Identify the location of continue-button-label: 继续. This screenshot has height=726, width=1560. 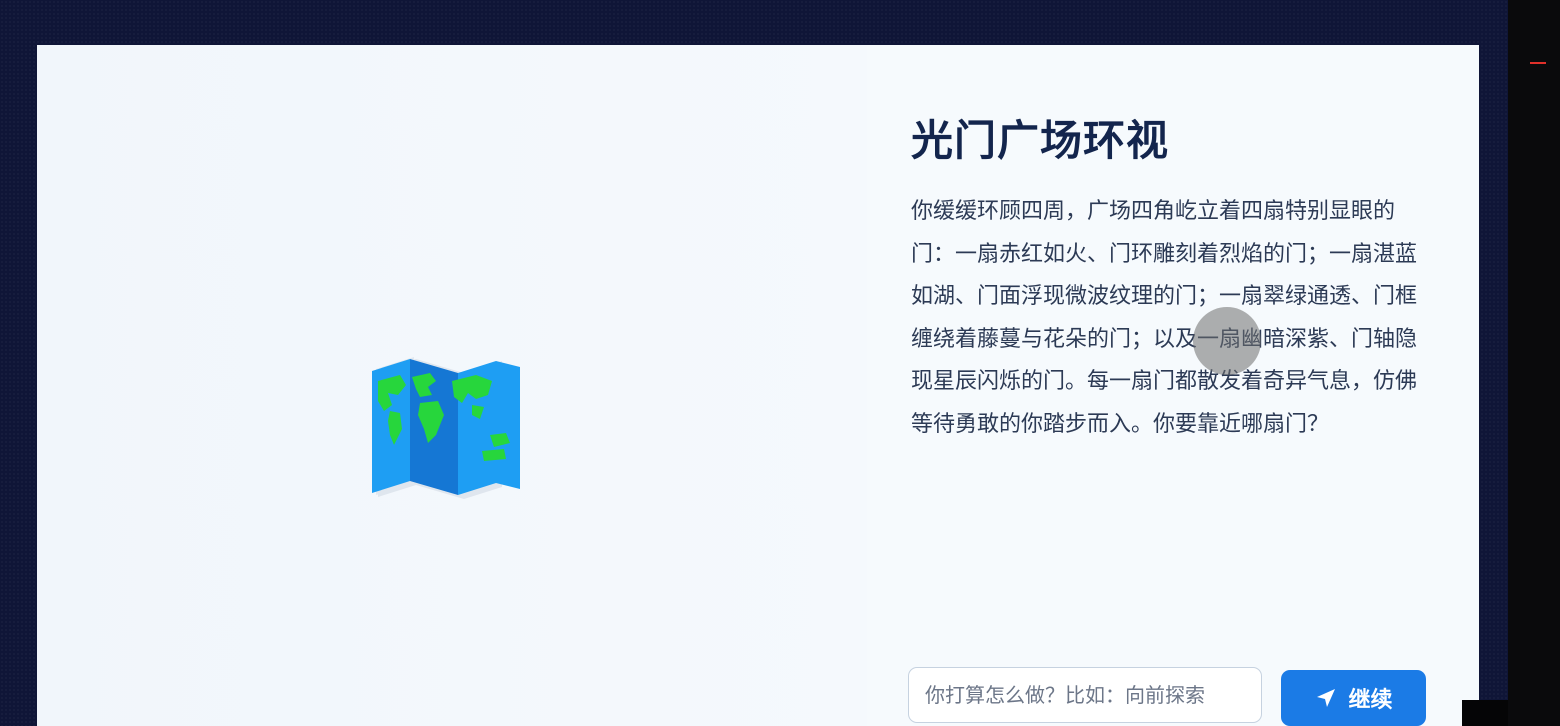
(1370, 700).